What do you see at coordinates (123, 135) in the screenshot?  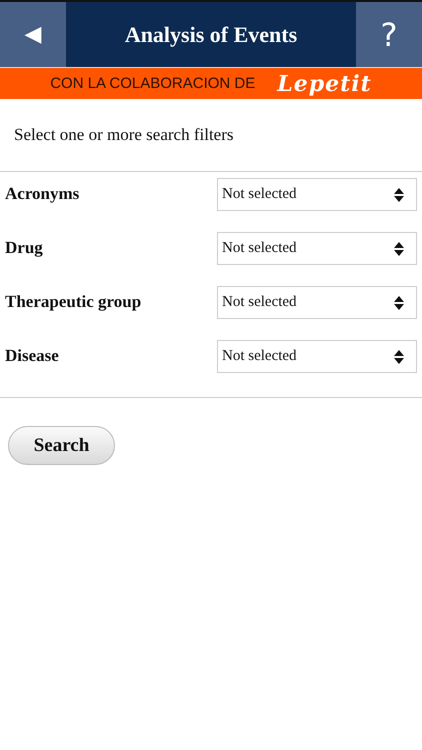 I see `instruction-text: Select one or more search filters` at bounding box center [123, 135].